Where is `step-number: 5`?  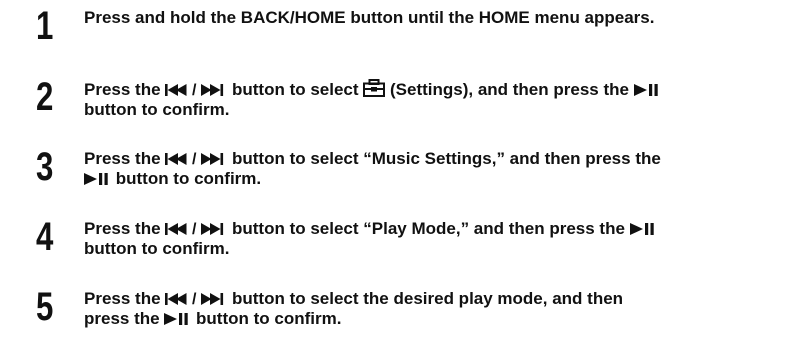 step-number: 5 is located at coordinates (44, 307).